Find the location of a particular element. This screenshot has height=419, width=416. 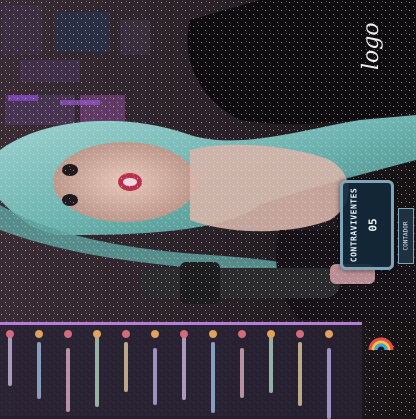

counter-tag-text: CONTADOR is located at coordinates (406, 236).